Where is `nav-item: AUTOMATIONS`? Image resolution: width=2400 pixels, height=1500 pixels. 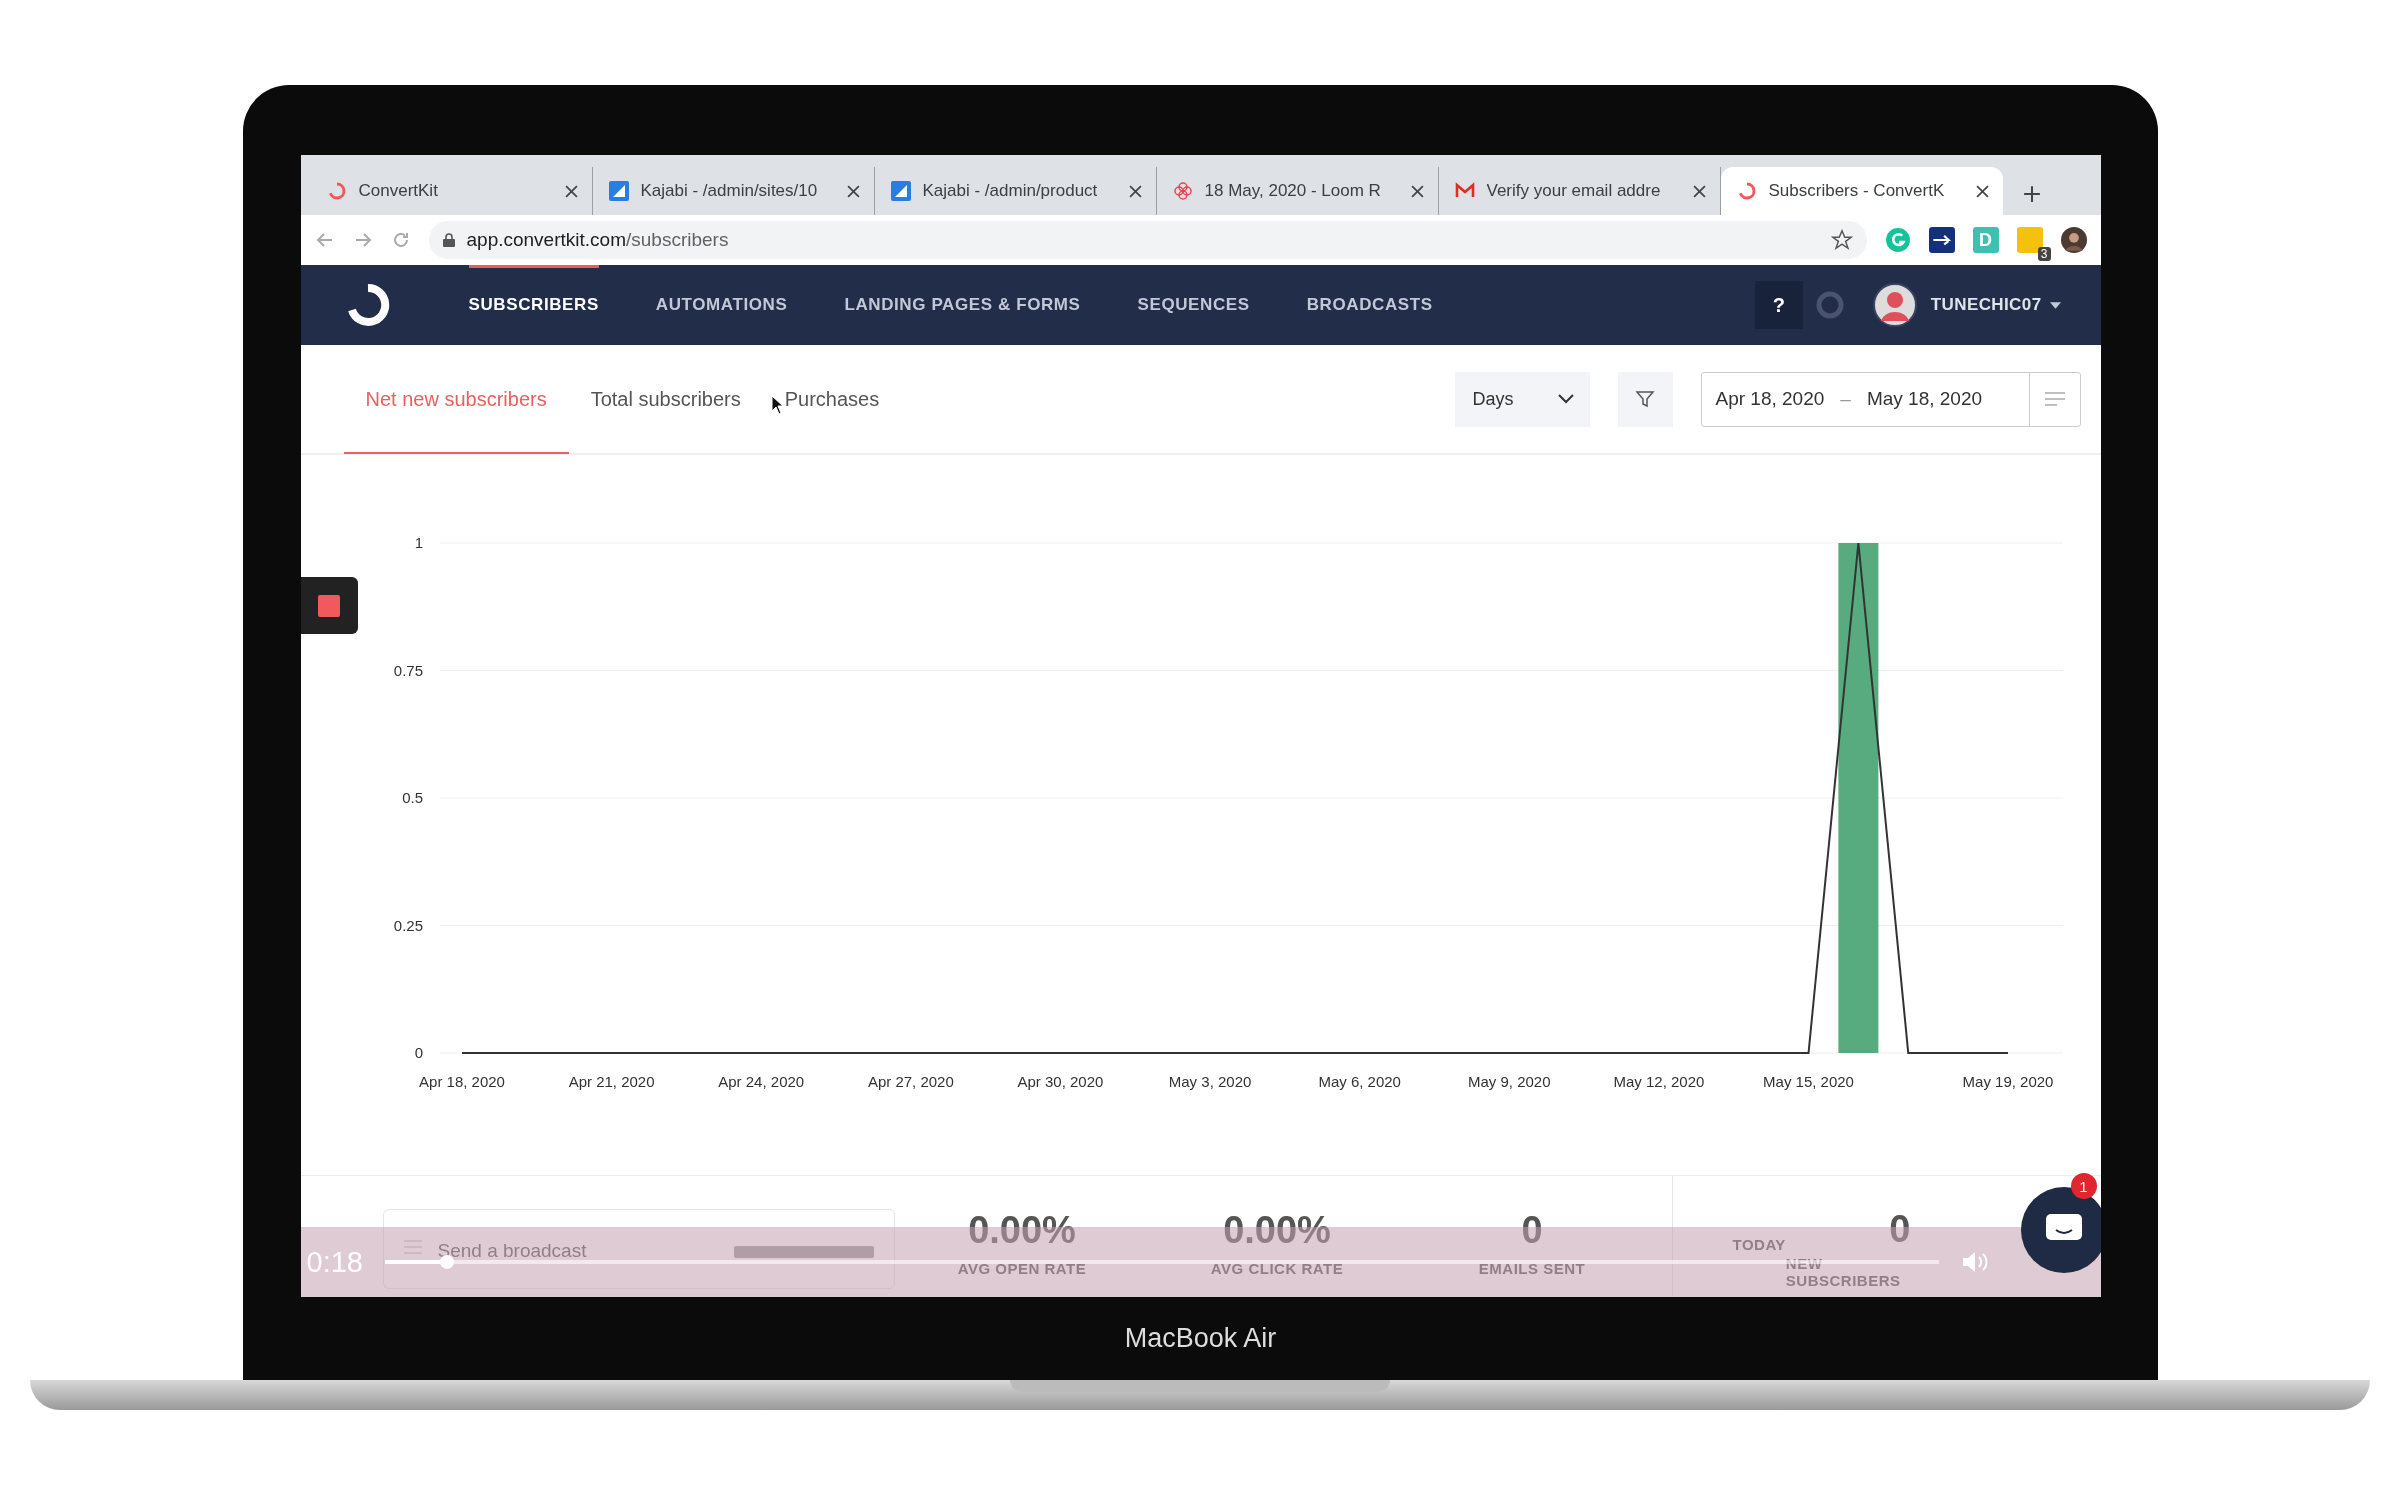 nav-item: AUTOMATIONS is located at coordinates (721, 305).